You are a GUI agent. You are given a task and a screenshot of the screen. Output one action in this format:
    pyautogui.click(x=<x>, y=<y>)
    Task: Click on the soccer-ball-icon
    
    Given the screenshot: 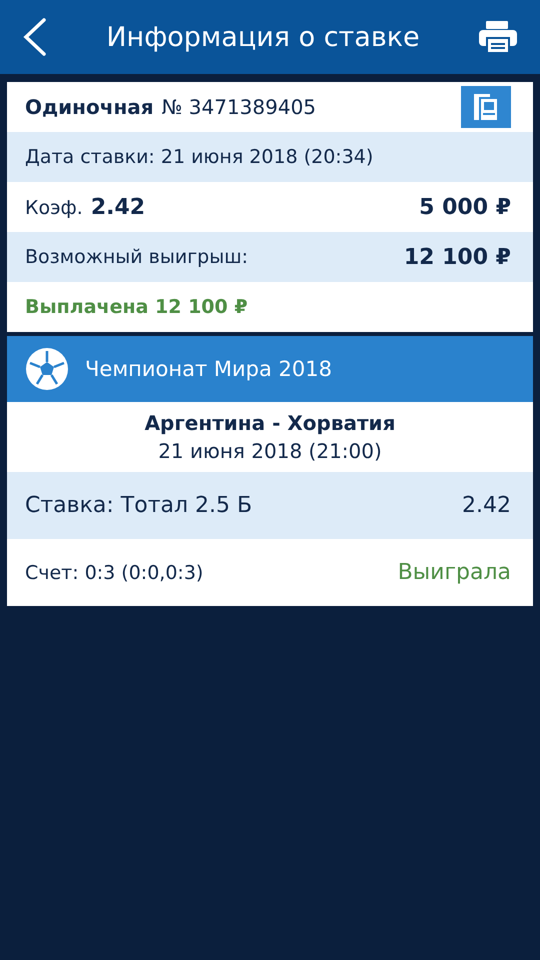 What is the action you would take?
    pyautogui.click(x=47, y=369)
    